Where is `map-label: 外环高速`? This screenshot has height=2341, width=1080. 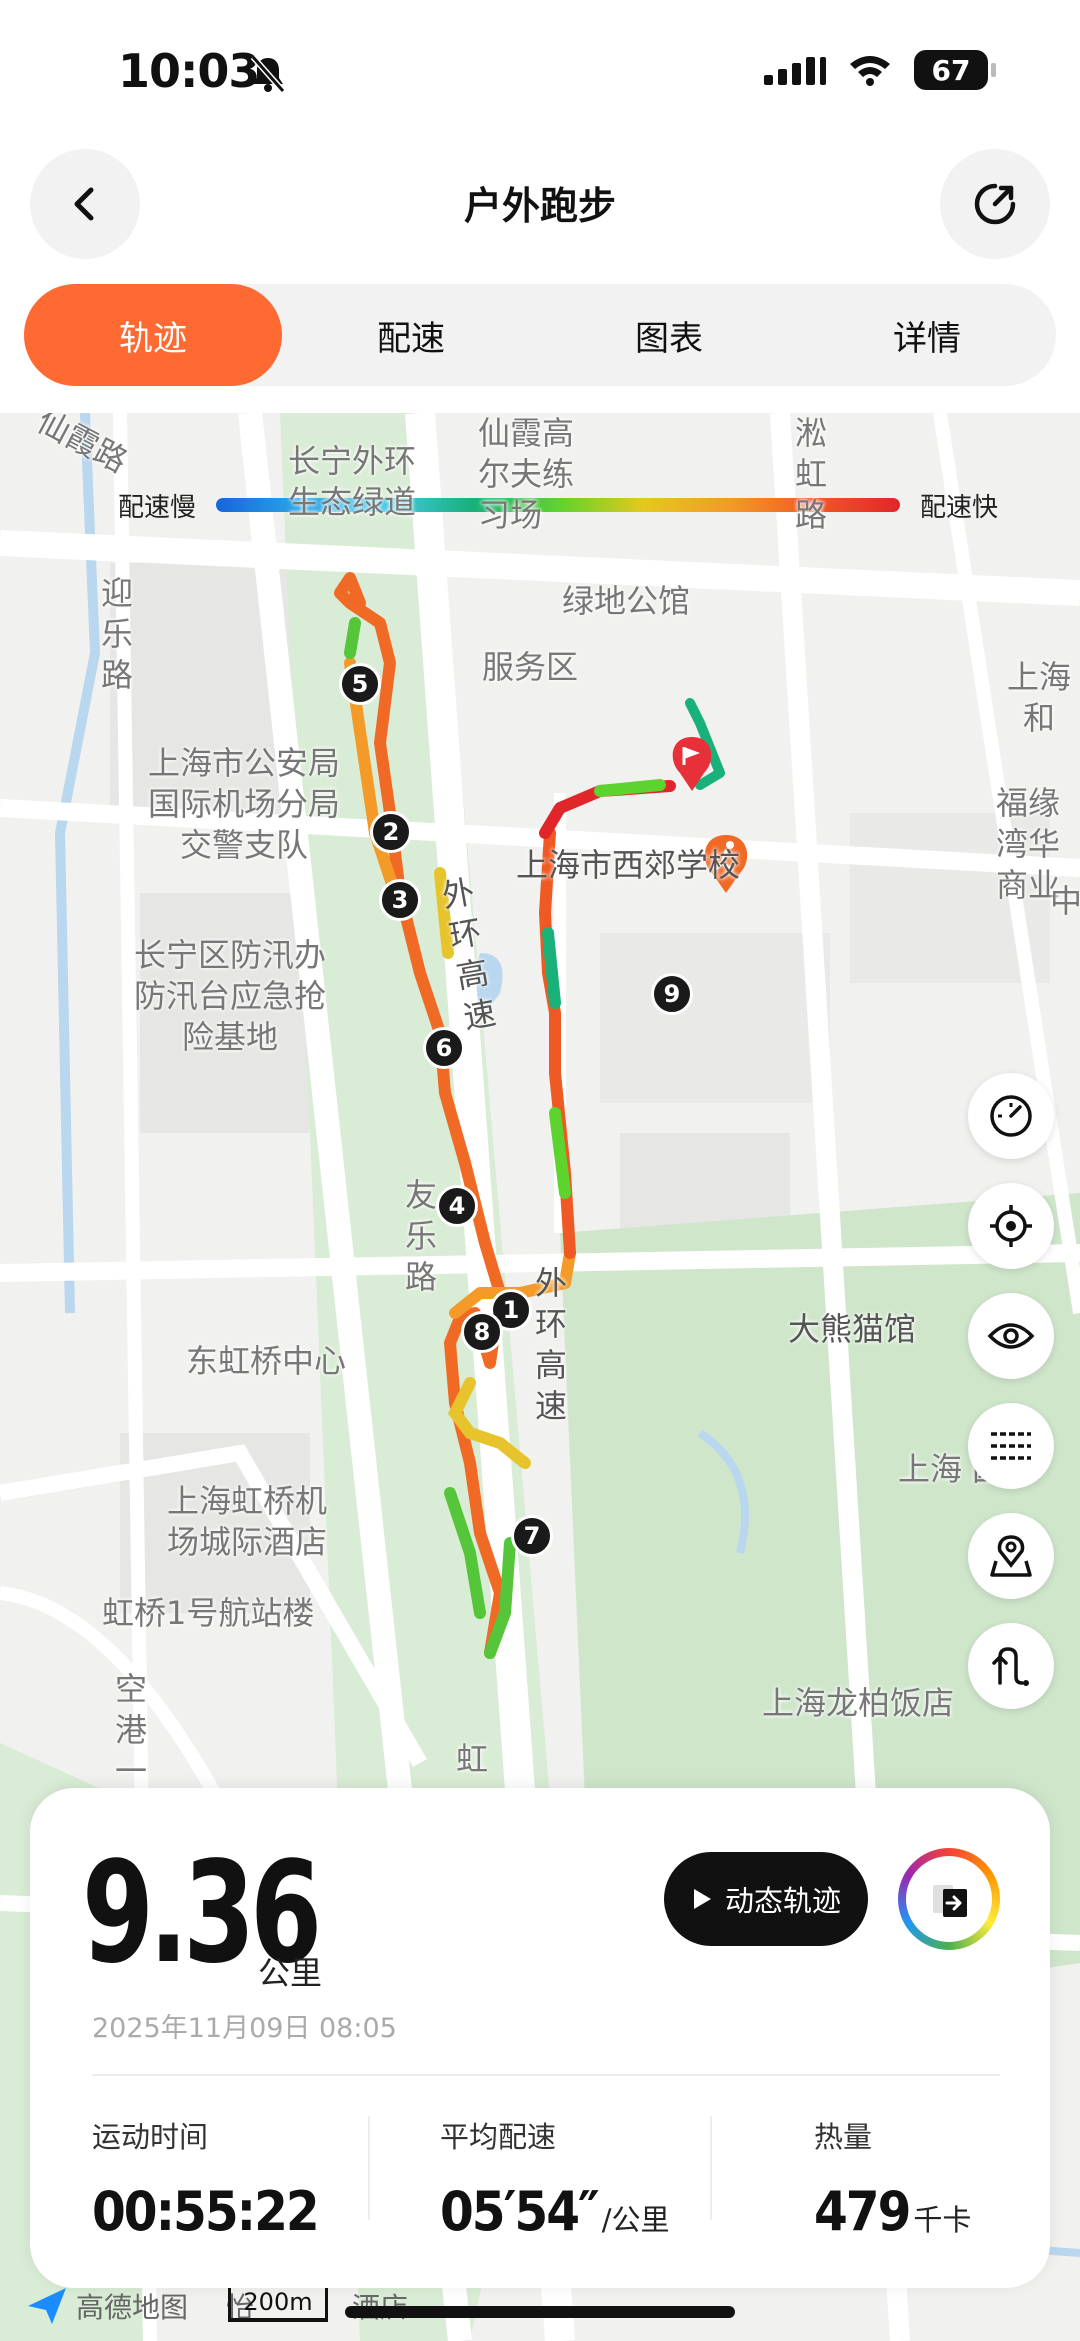
map-label: 外环高速 is located at coordinates (550, 1344).